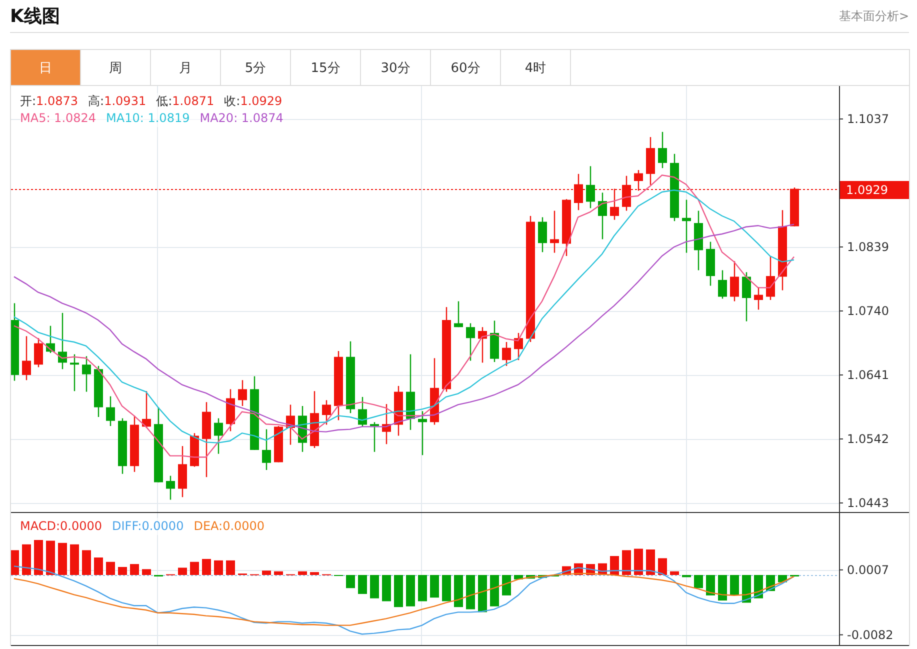  Describe the element at coordinates (193, 101) in the screenshot. I see `quote-value: 1.0871` at that location.